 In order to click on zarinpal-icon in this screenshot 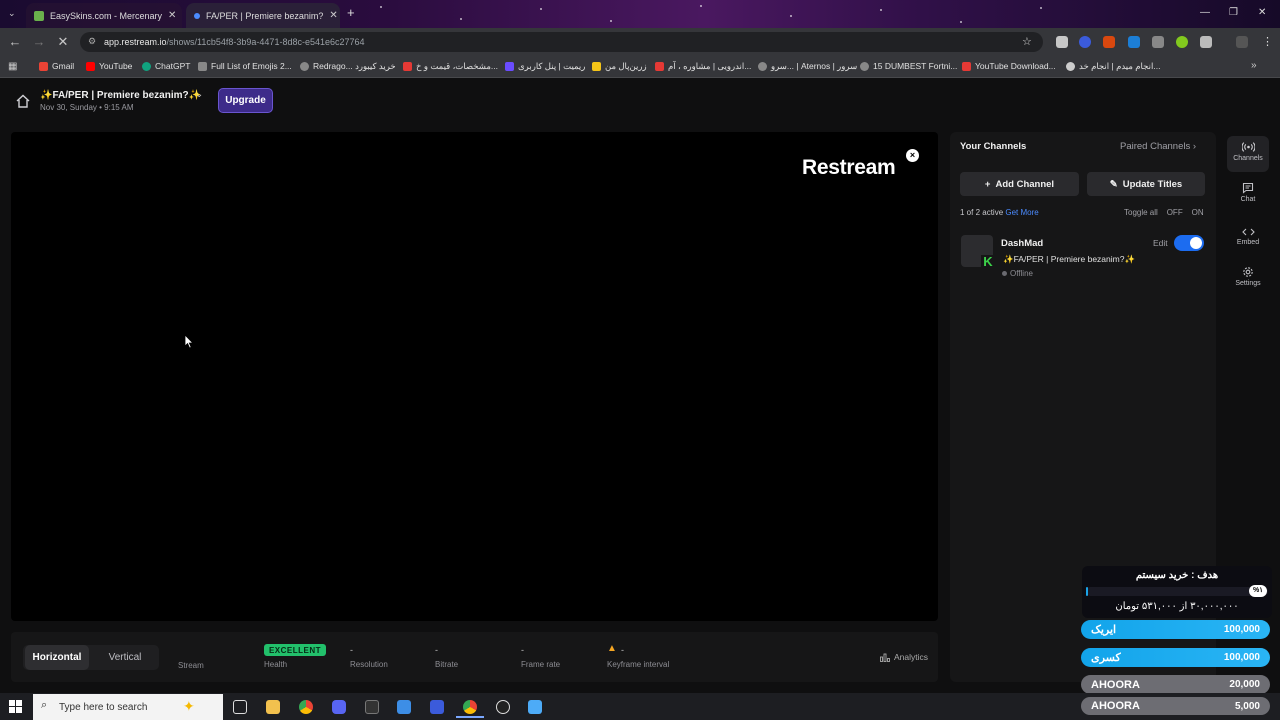, I will do `click(596, 66)`.